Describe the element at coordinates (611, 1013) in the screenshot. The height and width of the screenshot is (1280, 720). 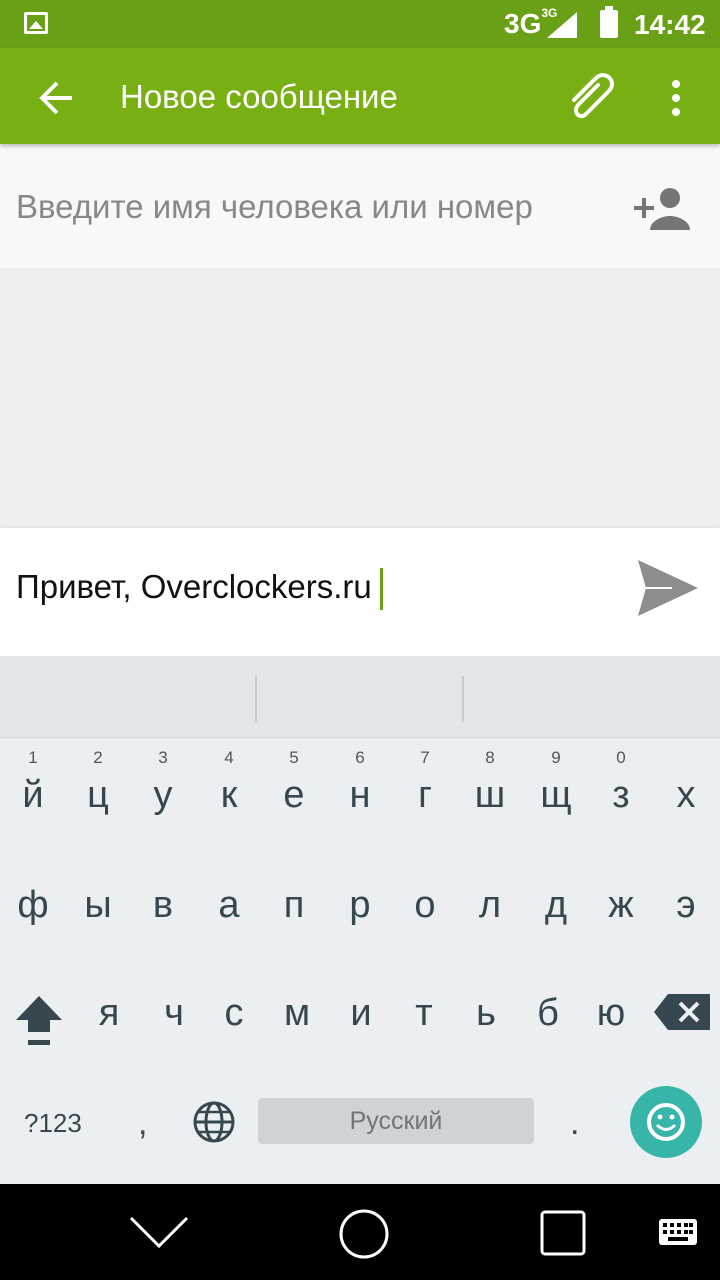
I see `key-row3-8: ю` at that location.